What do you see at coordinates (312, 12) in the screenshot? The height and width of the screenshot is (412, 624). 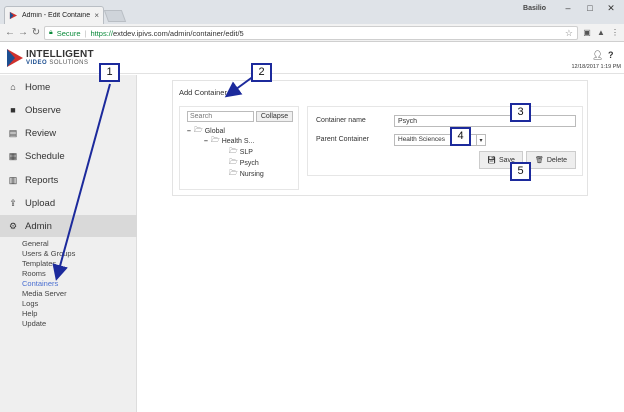 I see `browser-tabbar: Admin - Edit Container × Basilio – □ ✕` at bounding box center [312, 12].